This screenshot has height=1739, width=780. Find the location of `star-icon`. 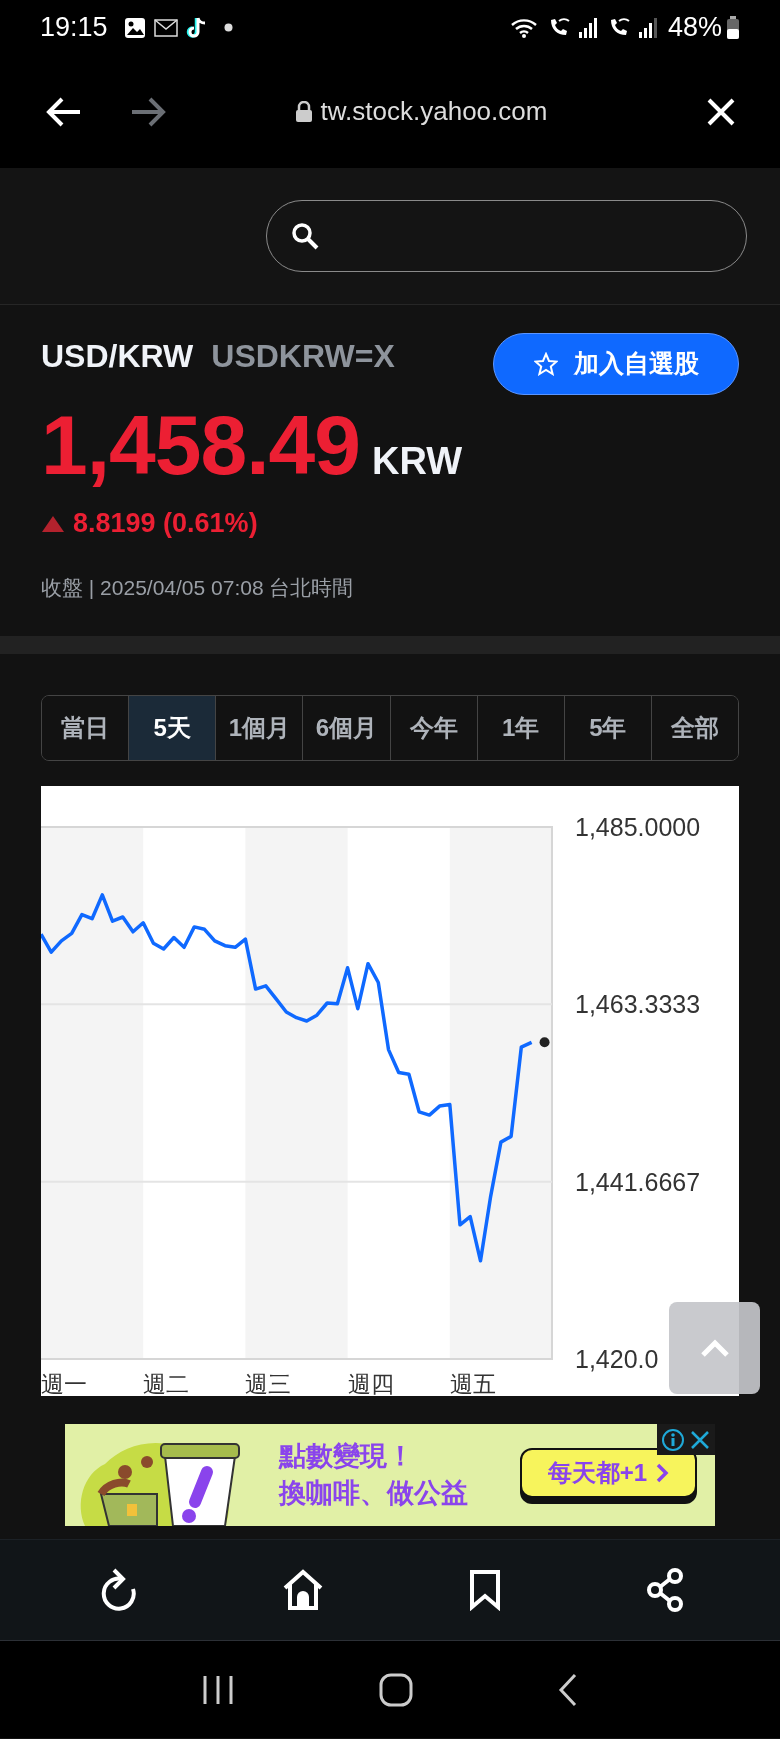

star-icon is located at coordinates (545, 364).